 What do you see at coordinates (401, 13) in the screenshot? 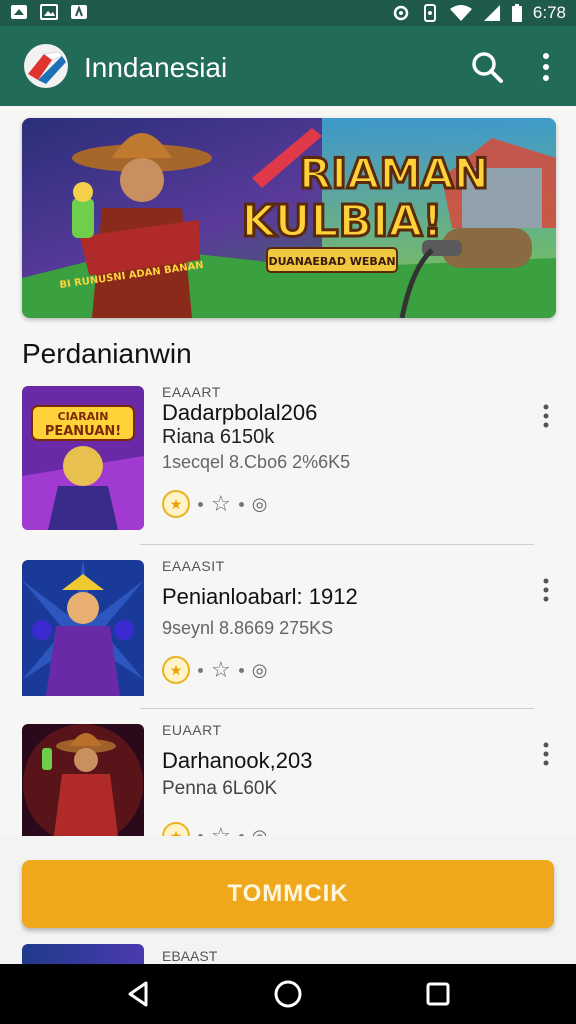
I see `sync-icon` at bounding box center [401, 13].